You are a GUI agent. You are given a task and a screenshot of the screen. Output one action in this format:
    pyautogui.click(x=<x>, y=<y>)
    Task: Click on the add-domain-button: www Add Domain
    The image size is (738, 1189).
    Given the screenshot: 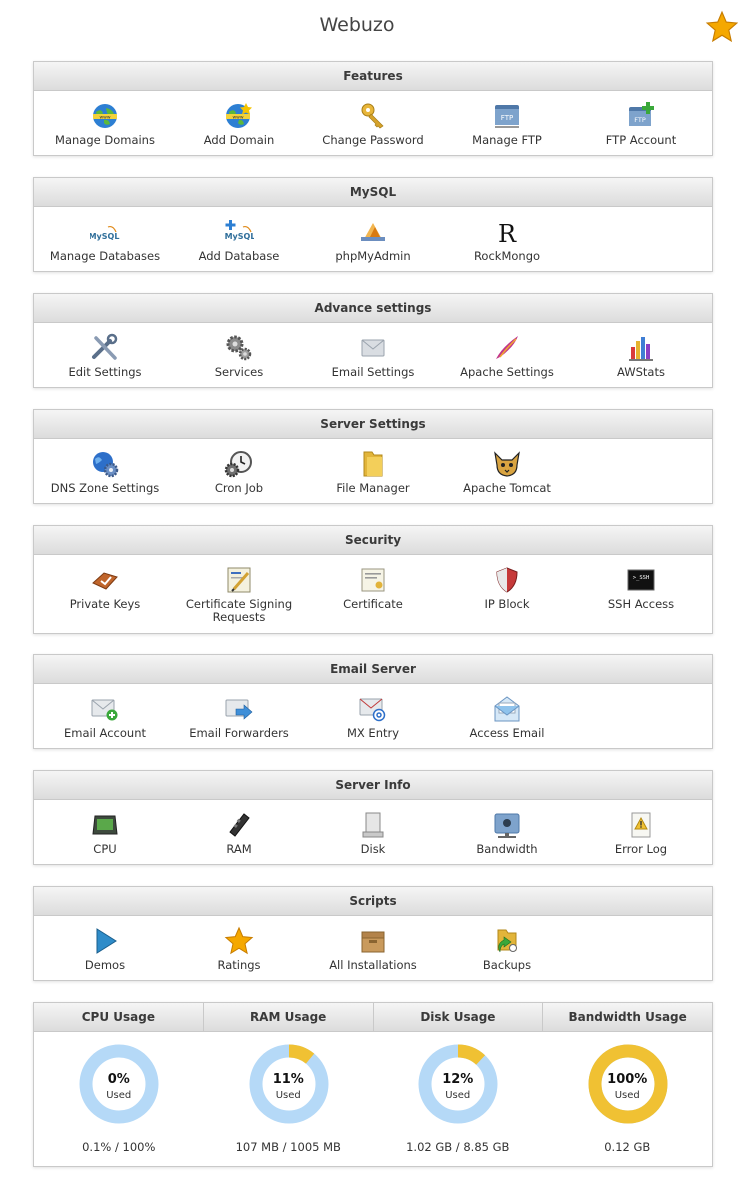 What is the action you would take?
    pyautogui.click(x=239, y=124)
    